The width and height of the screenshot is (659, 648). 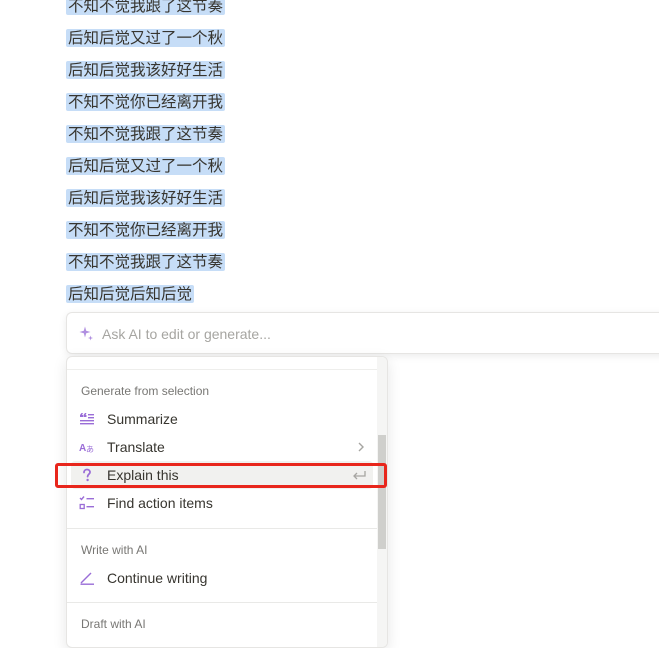 What do you see at coordinates (361, 447) in the screenshot?
I see `chevron-right-icon` at bounding box center [361, 447].